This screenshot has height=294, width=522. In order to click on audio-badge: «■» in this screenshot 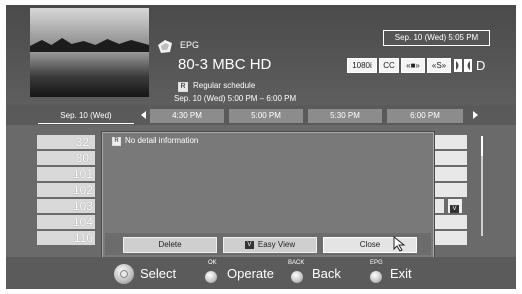, I will do `click(413, 65)`.